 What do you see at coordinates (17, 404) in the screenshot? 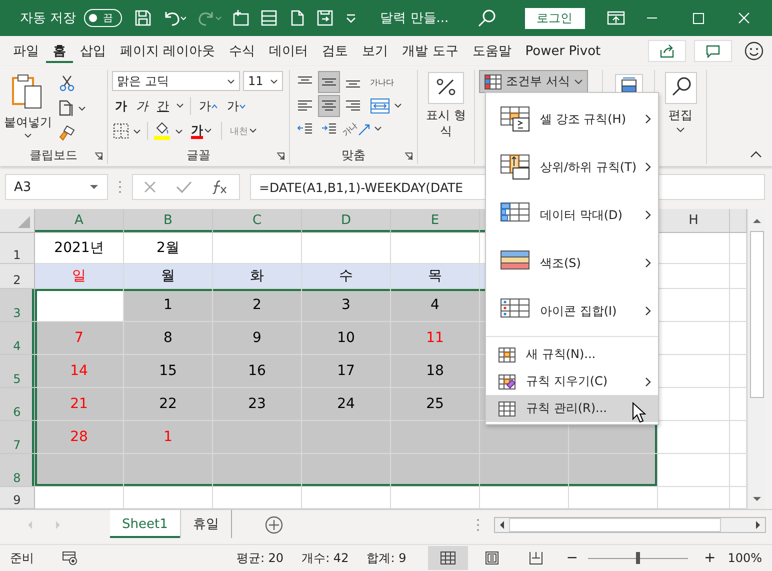
I see `row-header: 6` at bounding box center [17, 404].